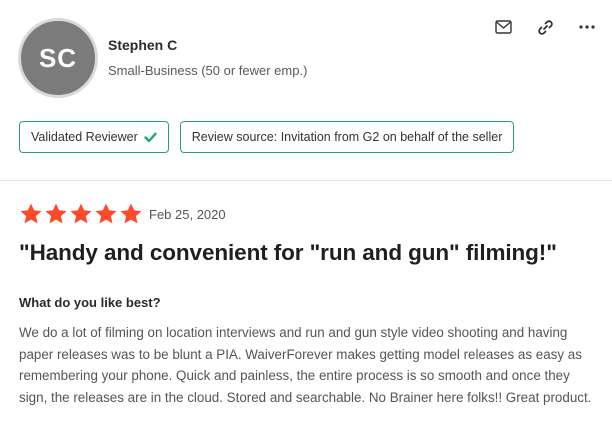 This screenshot has height=431, width=612. Describe the element at coordinates (150, 137) in the screenshot. I see `check-icon` at that location.